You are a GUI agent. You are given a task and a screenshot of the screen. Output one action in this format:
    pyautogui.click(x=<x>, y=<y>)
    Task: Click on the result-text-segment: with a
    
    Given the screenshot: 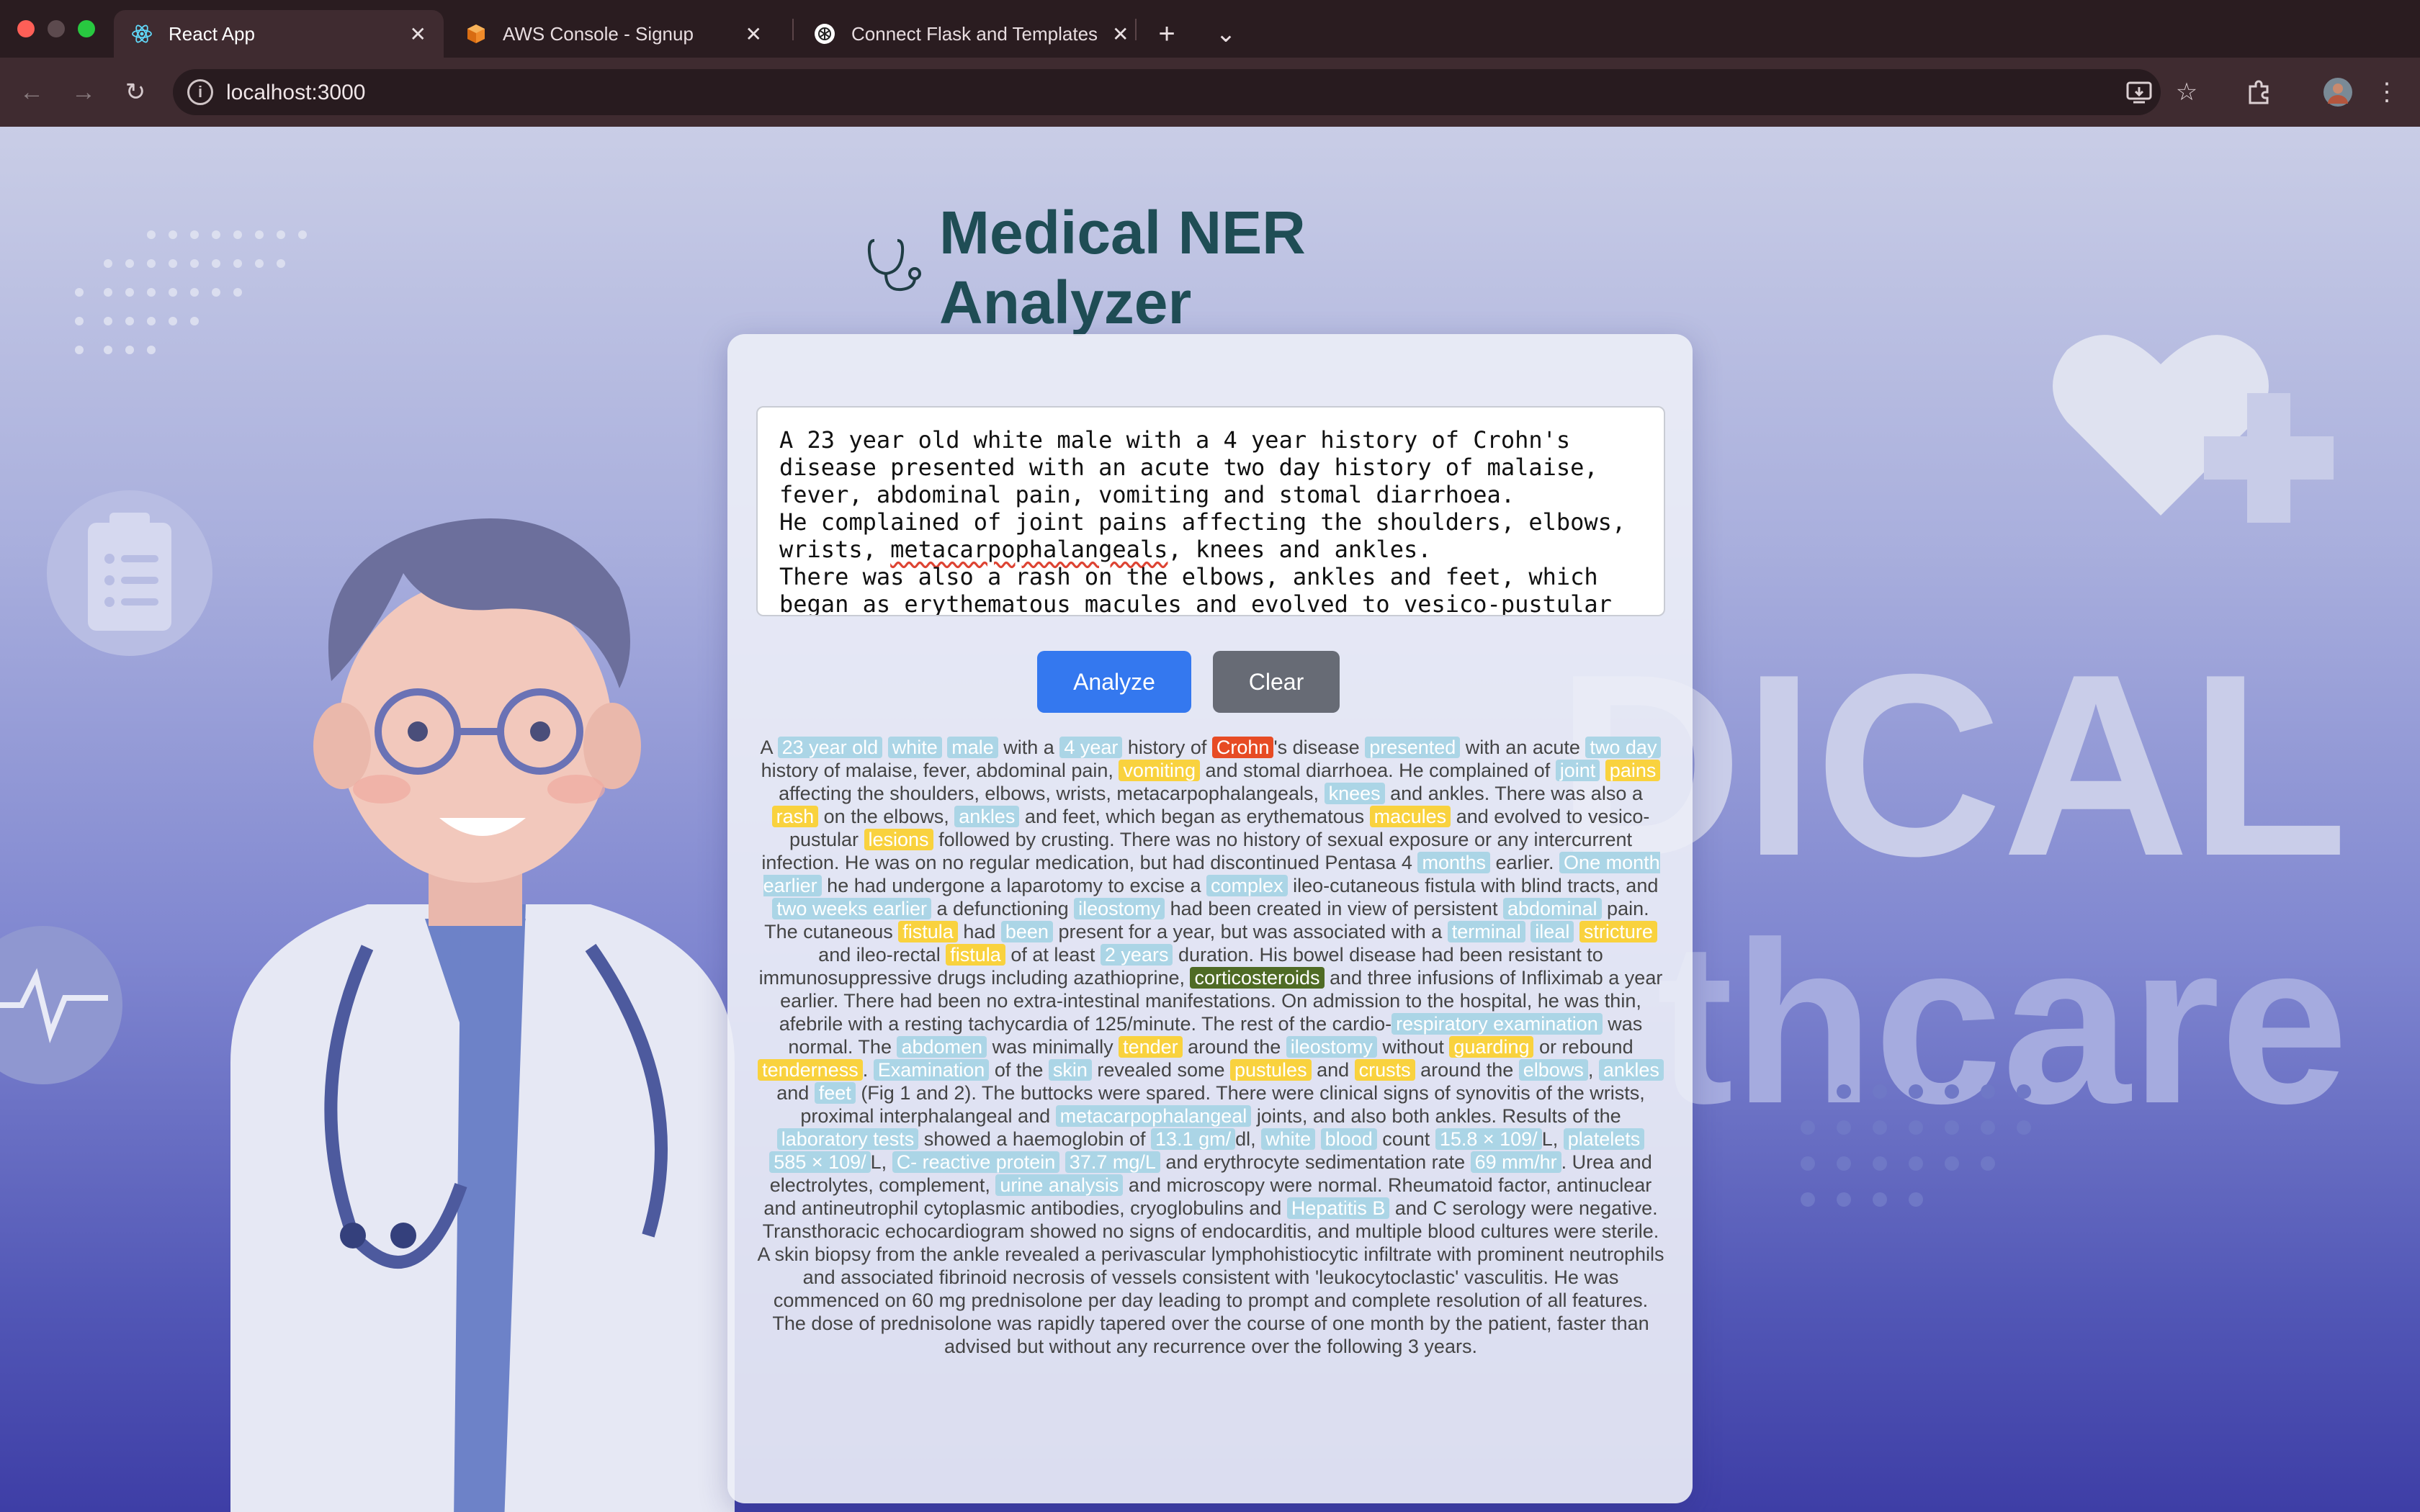 What is the action you would take?
    pyautogui.click(x=1029, y=747)
    